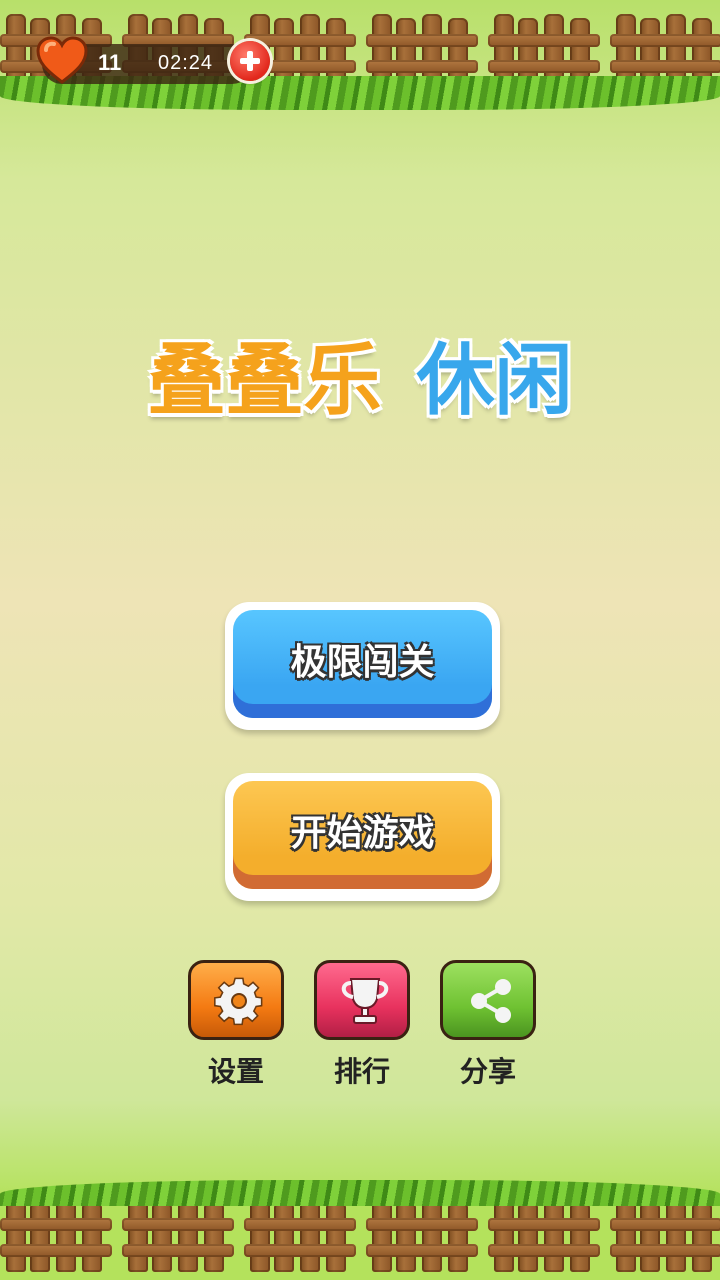 Image resolution: width=720 pixels, height=1280 pixels. I want to click on leaderboard-button, so click(362, 1002).